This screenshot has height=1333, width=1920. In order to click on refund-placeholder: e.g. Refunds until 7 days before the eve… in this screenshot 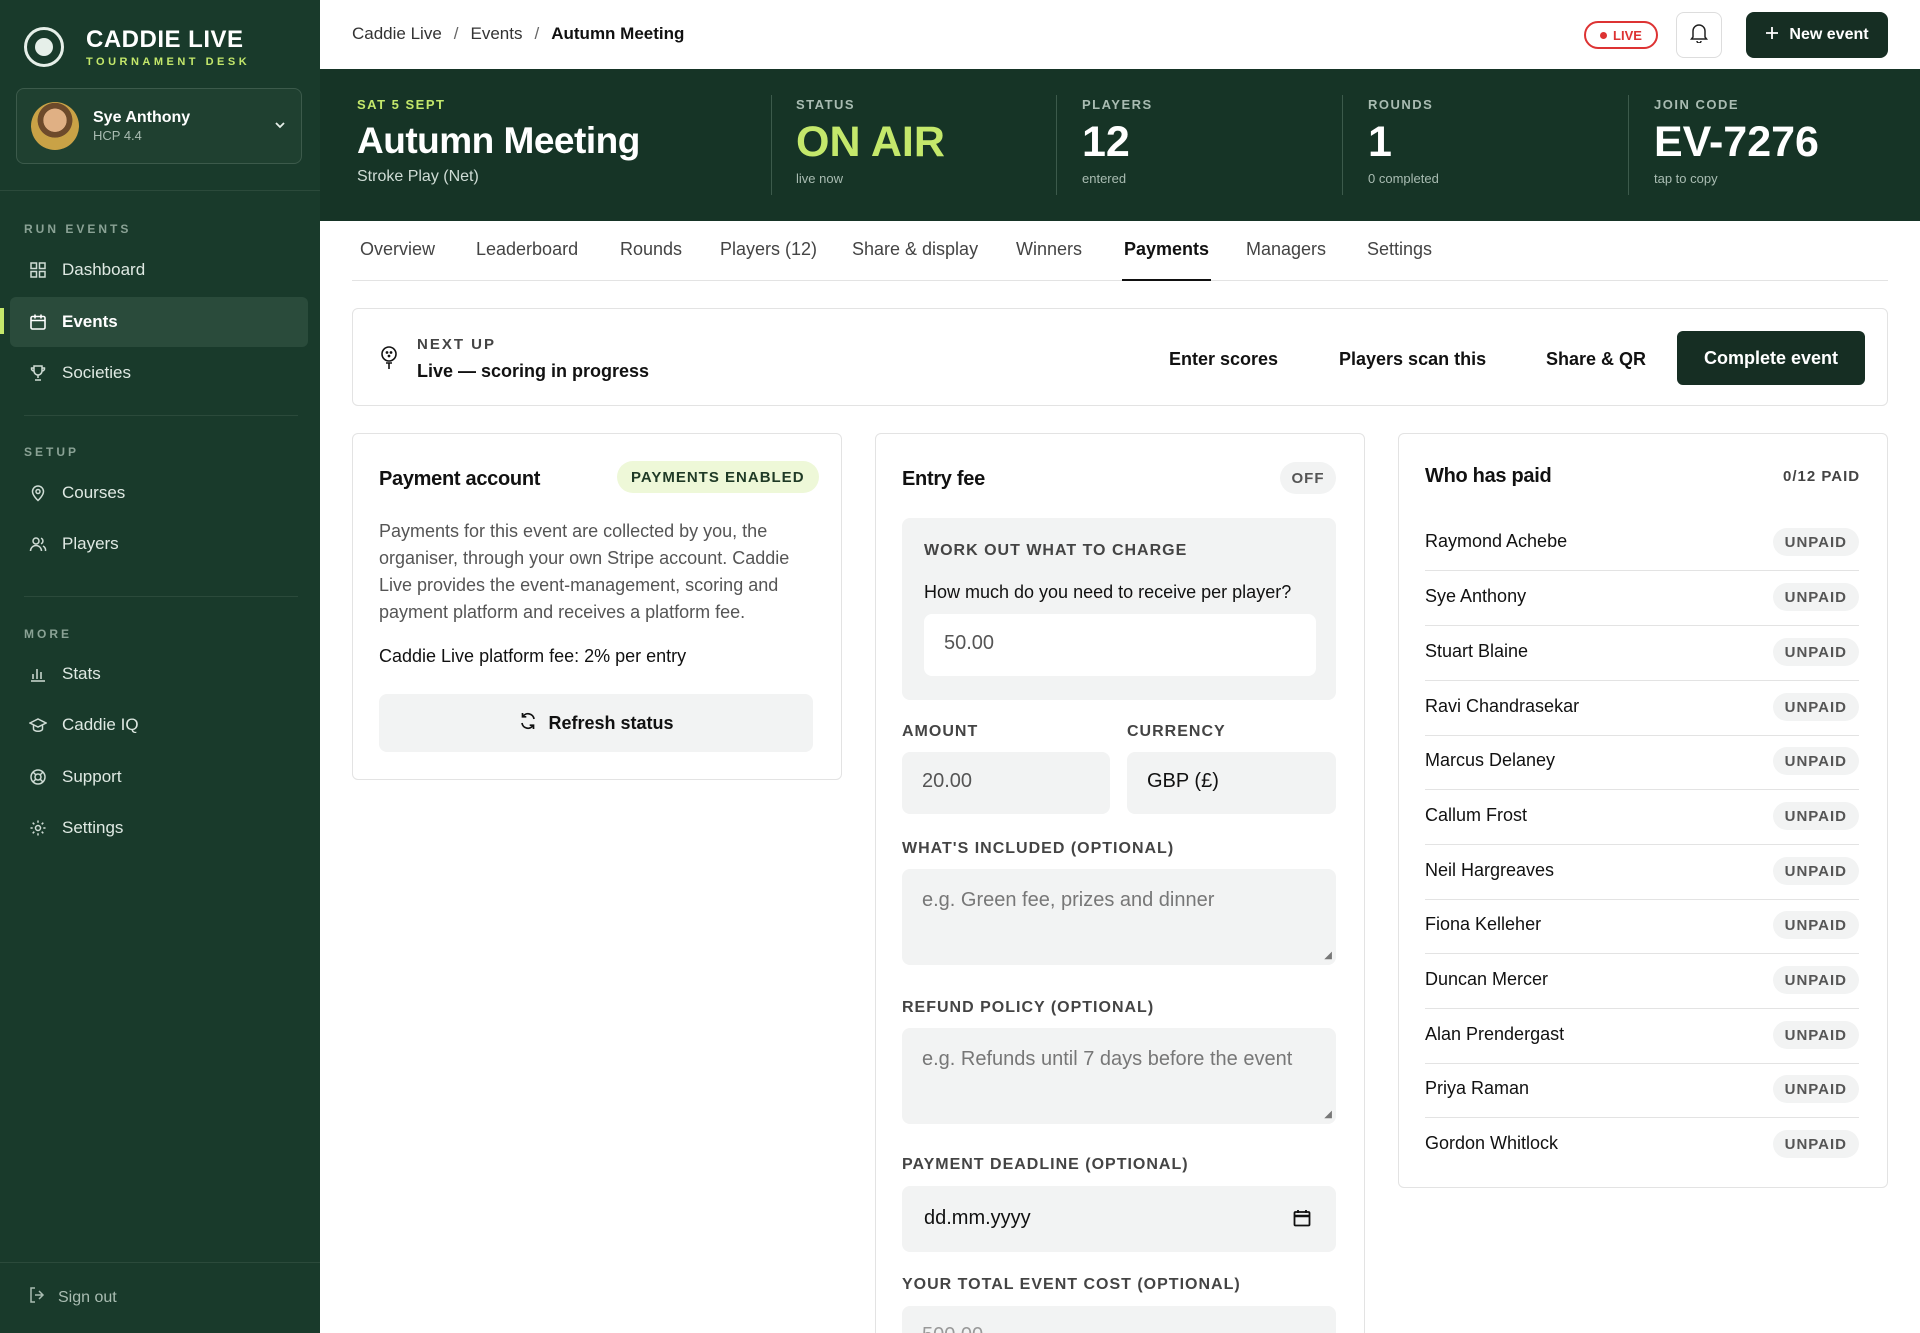, I will do `click(1107, 1059)`.